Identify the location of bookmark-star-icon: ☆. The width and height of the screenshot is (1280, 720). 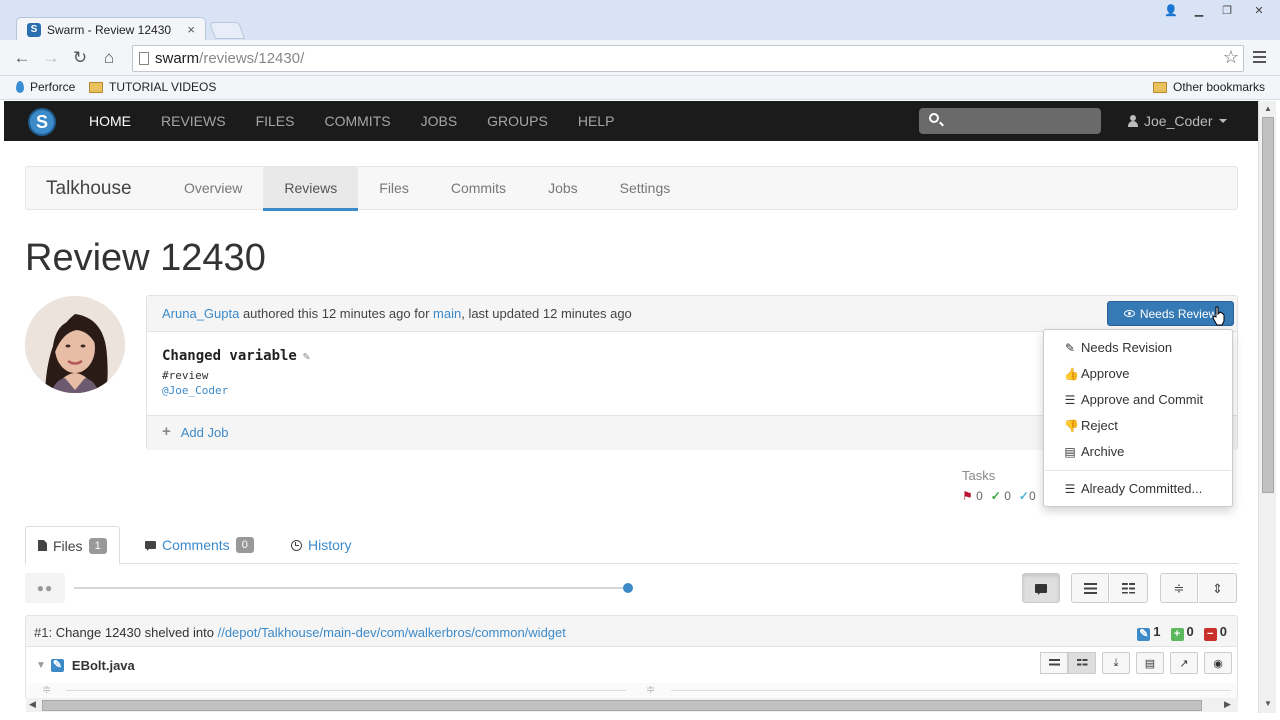
(1231, 57).